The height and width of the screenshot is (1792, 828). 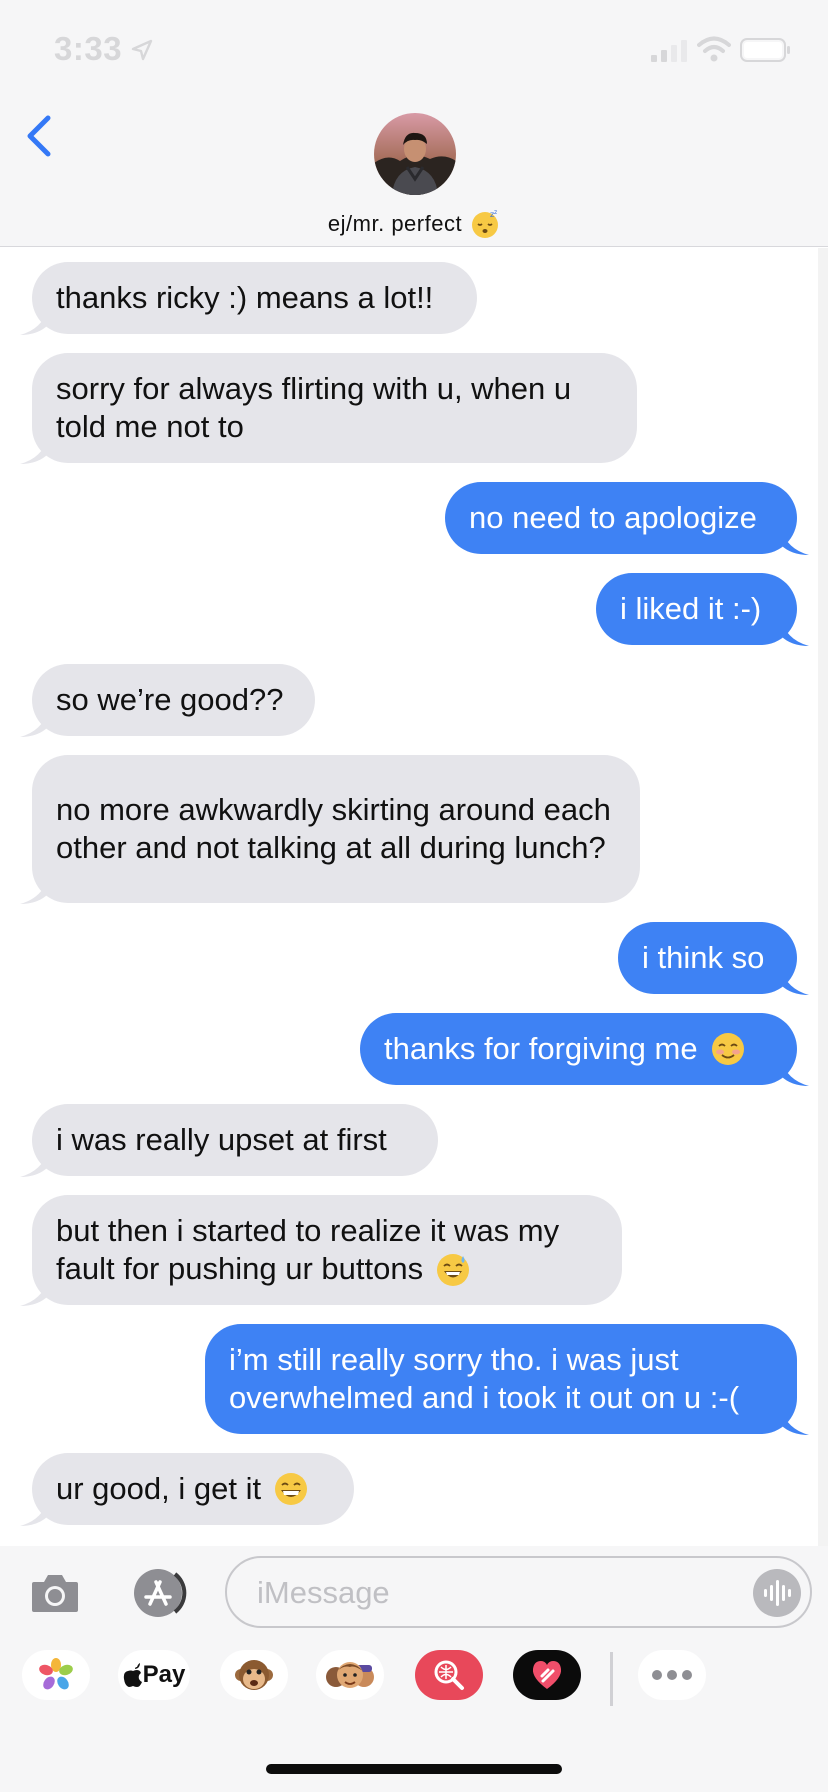 I want to click on animoji-button, so click(x=254, y=1675).